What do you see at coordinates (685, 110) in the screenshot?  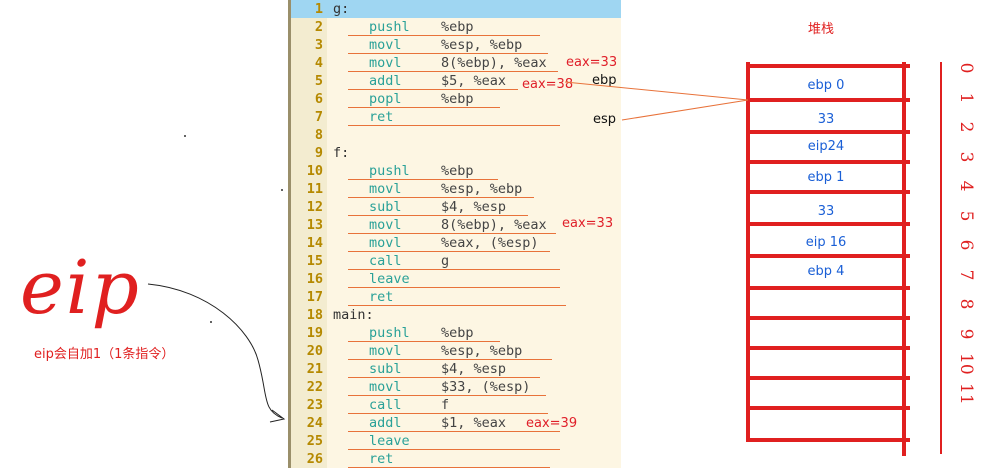 I see `esp-pointer-line` at bounding box center [685, 110].